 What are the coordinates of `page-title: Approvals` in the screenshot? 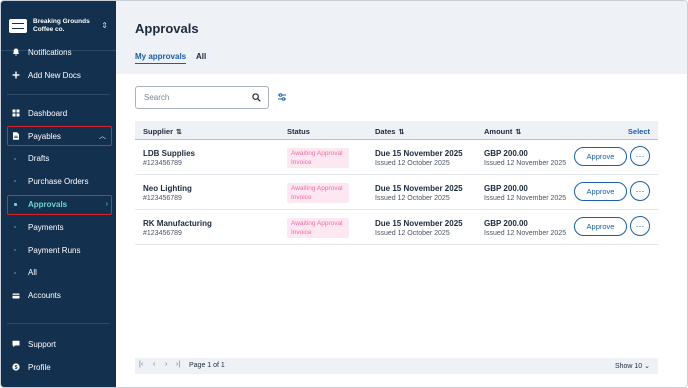 It's located at (167, 28).